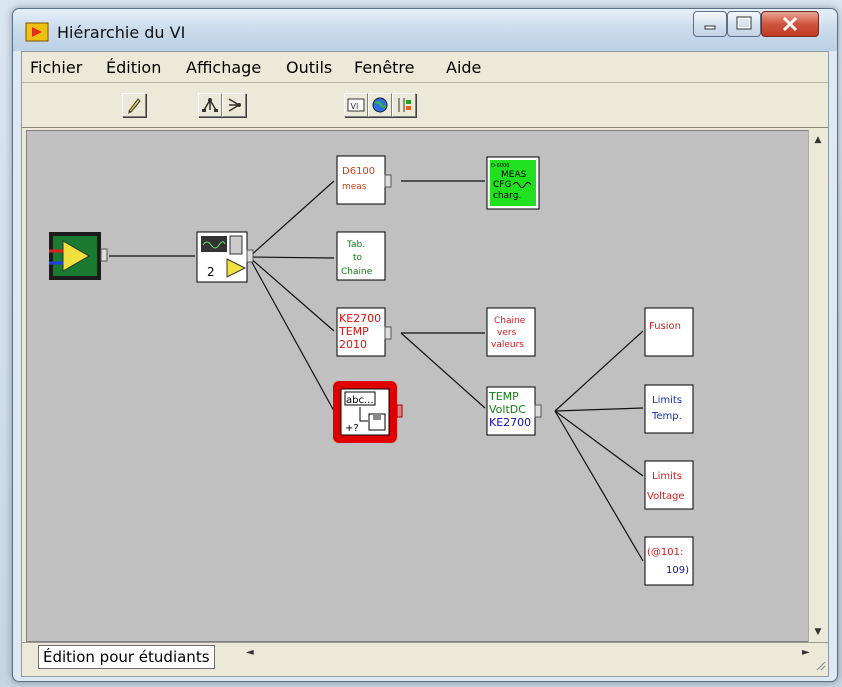  Describe the element at coordinates (225, 257) in the screenshot. I see `acquisition-vi-node: 2` at that location.